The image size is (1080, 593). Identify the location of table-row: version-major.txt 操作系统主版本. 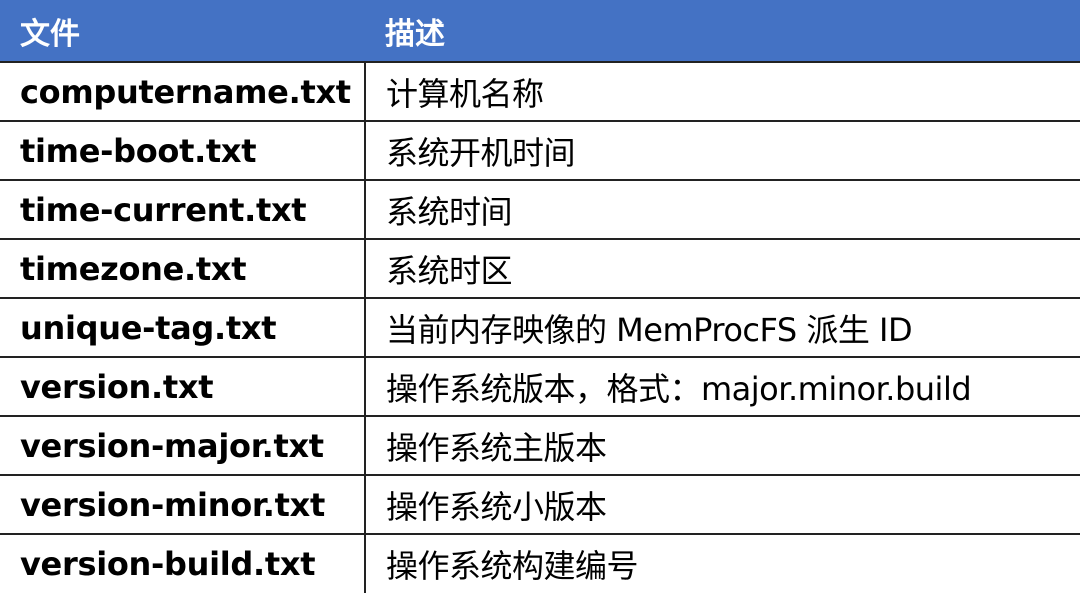
(540, 445).